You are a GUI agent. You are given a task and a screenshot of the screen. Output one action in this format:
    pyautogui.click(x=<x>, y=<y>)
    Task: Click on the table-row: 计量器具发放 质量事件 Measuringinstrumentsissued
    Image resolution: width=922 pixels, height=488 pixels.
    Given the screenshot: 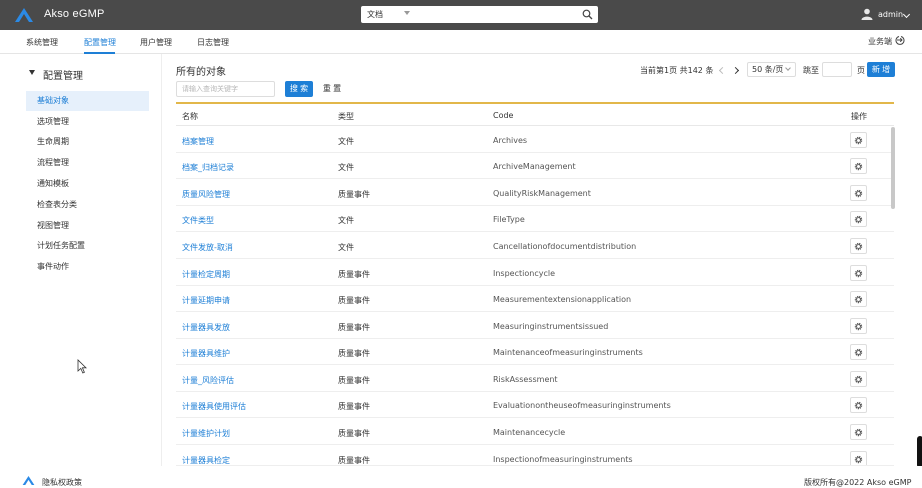 What is the action you would take?
    pyautogui.click(x=535, y=326)
    